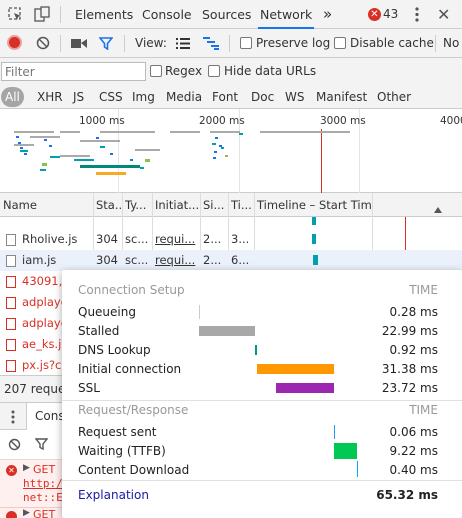  I want to click on explanation-link: Explanation, so click(113, 495).